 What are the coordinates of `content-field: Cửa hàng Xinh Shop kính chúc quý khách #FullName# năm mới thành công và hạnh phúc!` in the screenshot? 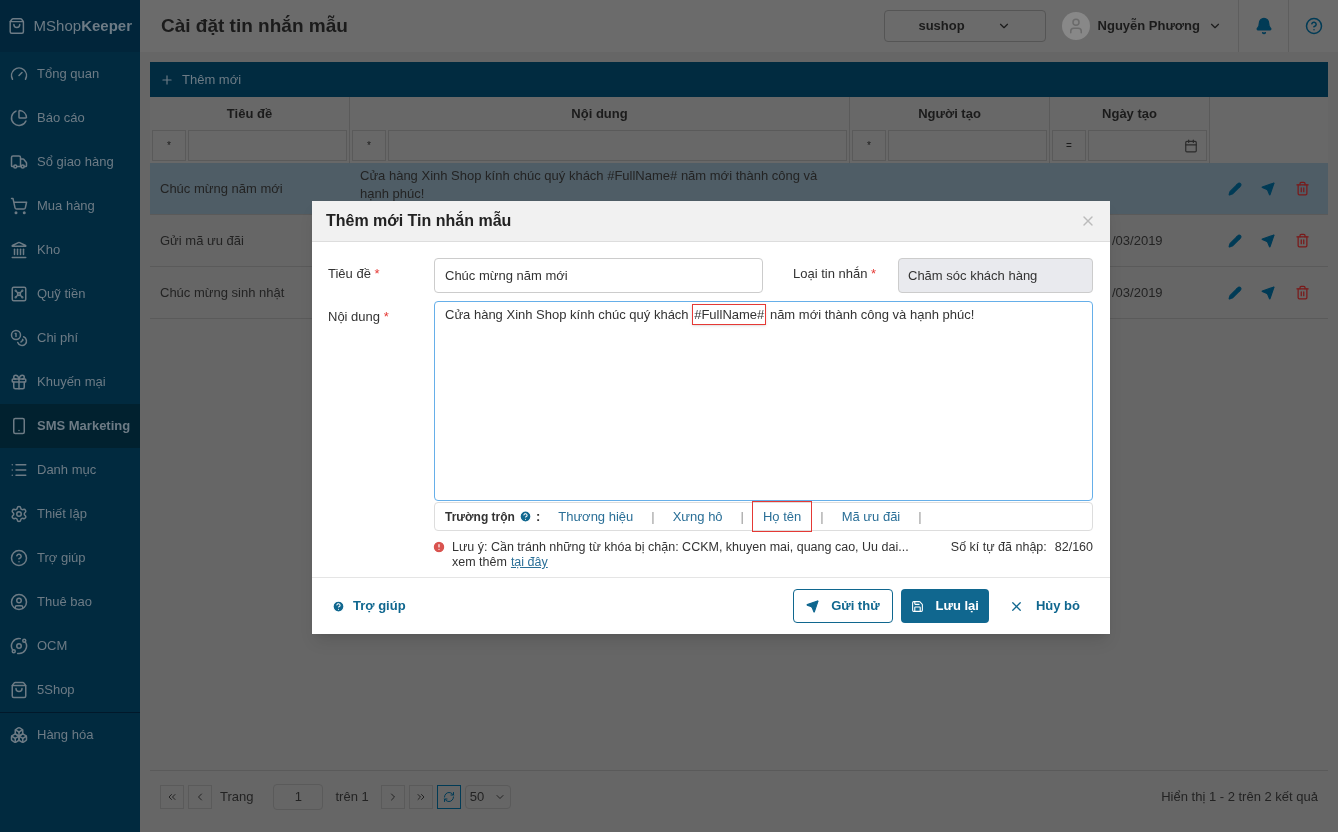 It's located at (763, 401).